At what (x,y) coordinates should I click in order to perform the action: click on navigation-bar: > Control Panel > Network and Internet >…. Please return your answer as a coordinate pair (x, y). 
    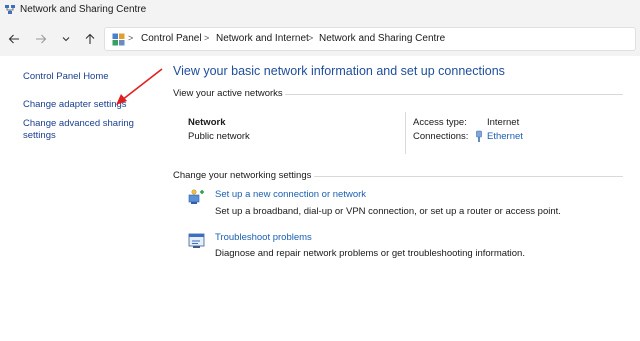
    Looking at the image, I should click on (320, 39).